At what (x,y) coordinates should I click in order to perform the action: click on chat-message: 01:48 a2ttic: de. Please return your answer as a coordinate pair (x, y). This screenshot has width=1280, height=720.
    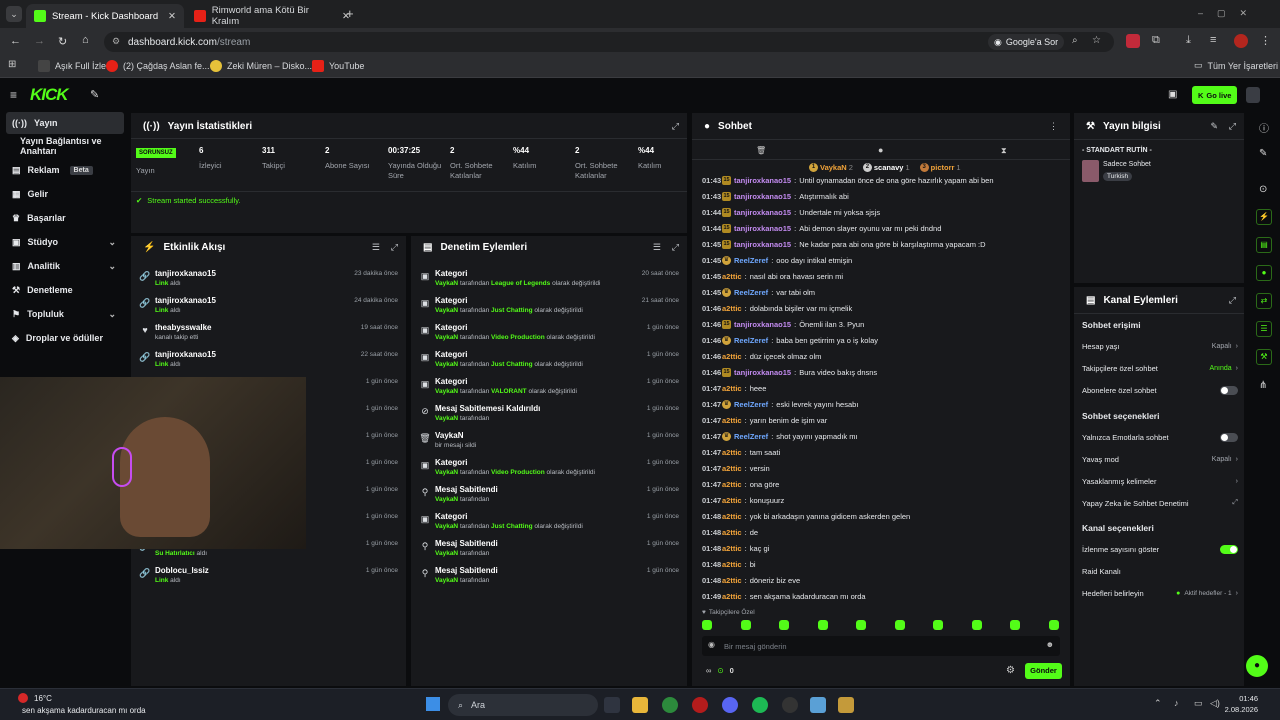
    Looking at the image, I should click on (730, 532).